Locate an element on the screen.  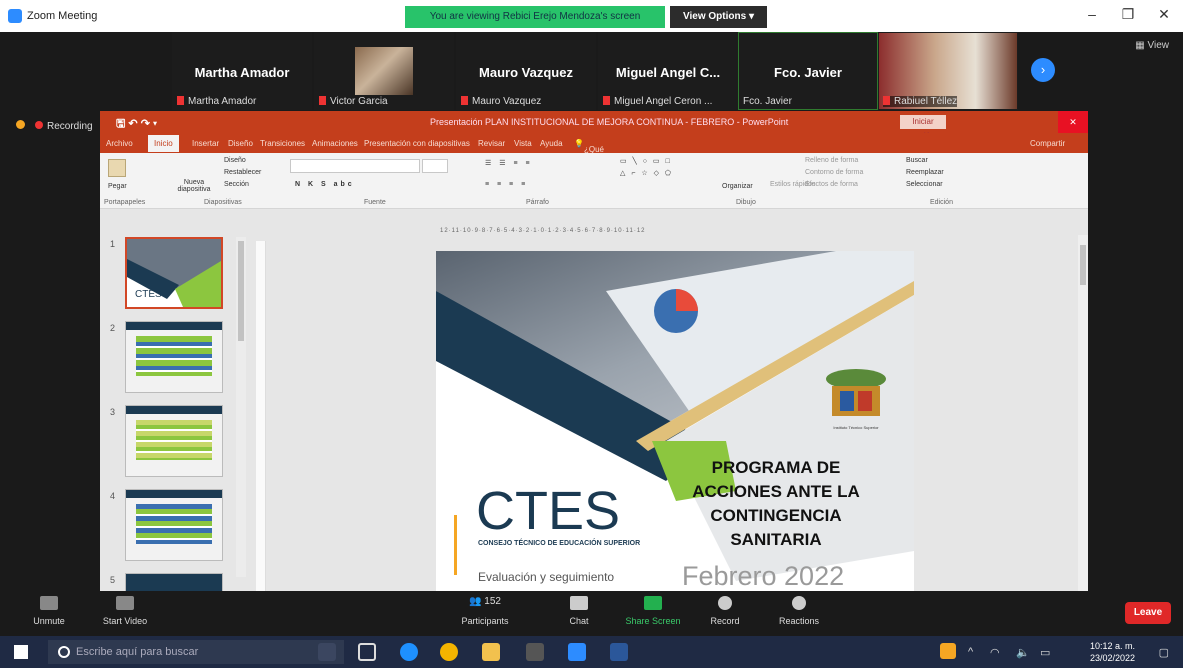
share-screen-icon is located at coordinates (653, 603).